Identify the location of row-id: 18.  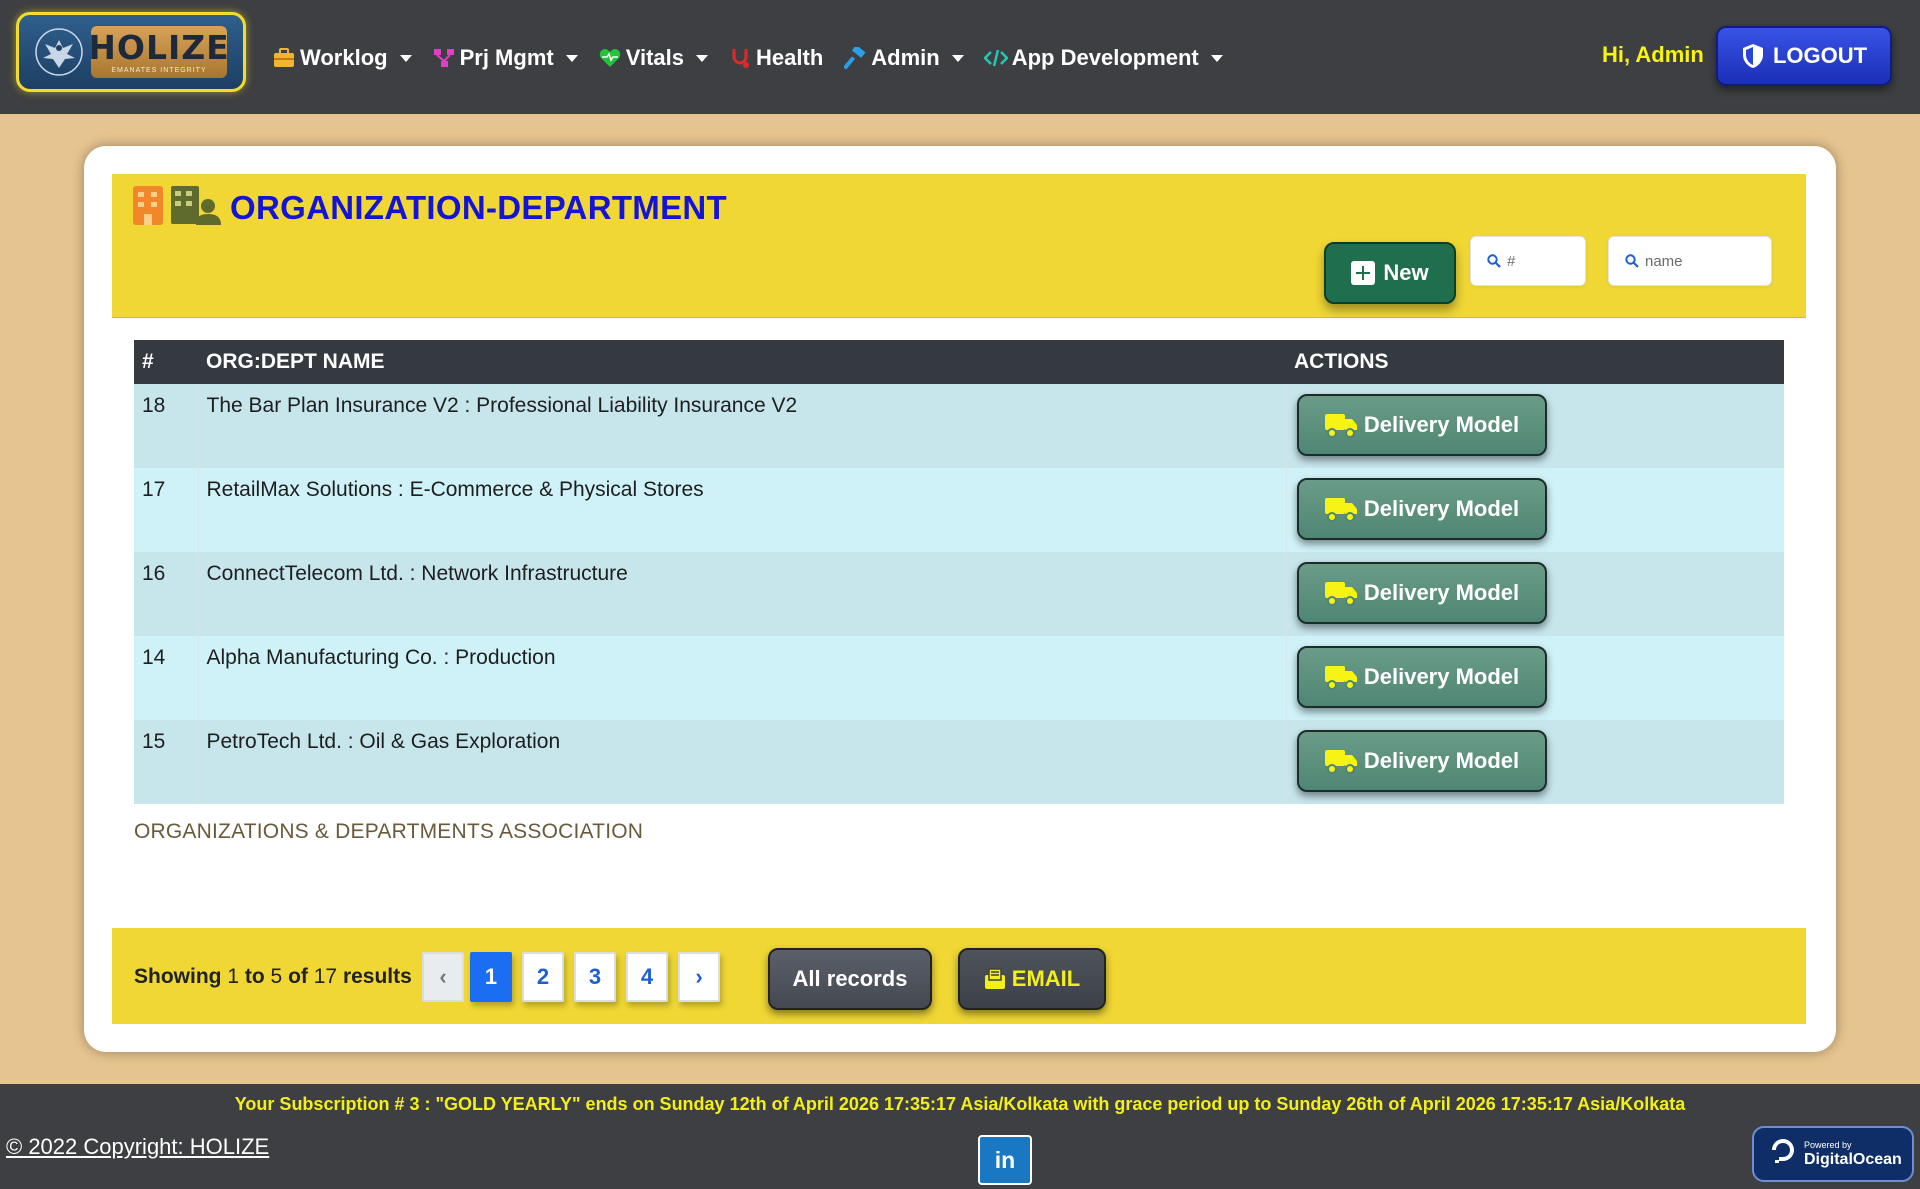
(166, 426).